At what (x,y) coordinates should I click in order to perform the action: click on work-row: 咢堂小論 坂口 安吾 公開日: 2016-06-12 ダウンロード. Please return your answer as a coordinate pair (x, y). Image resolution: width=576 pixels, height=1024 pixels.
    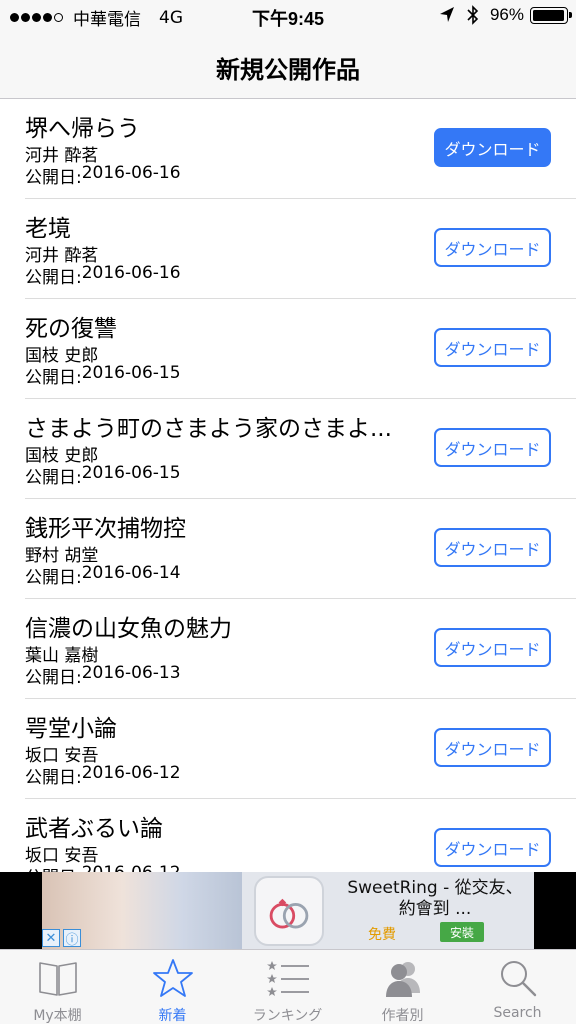
    Looking at the image, I should click on (288, 749).